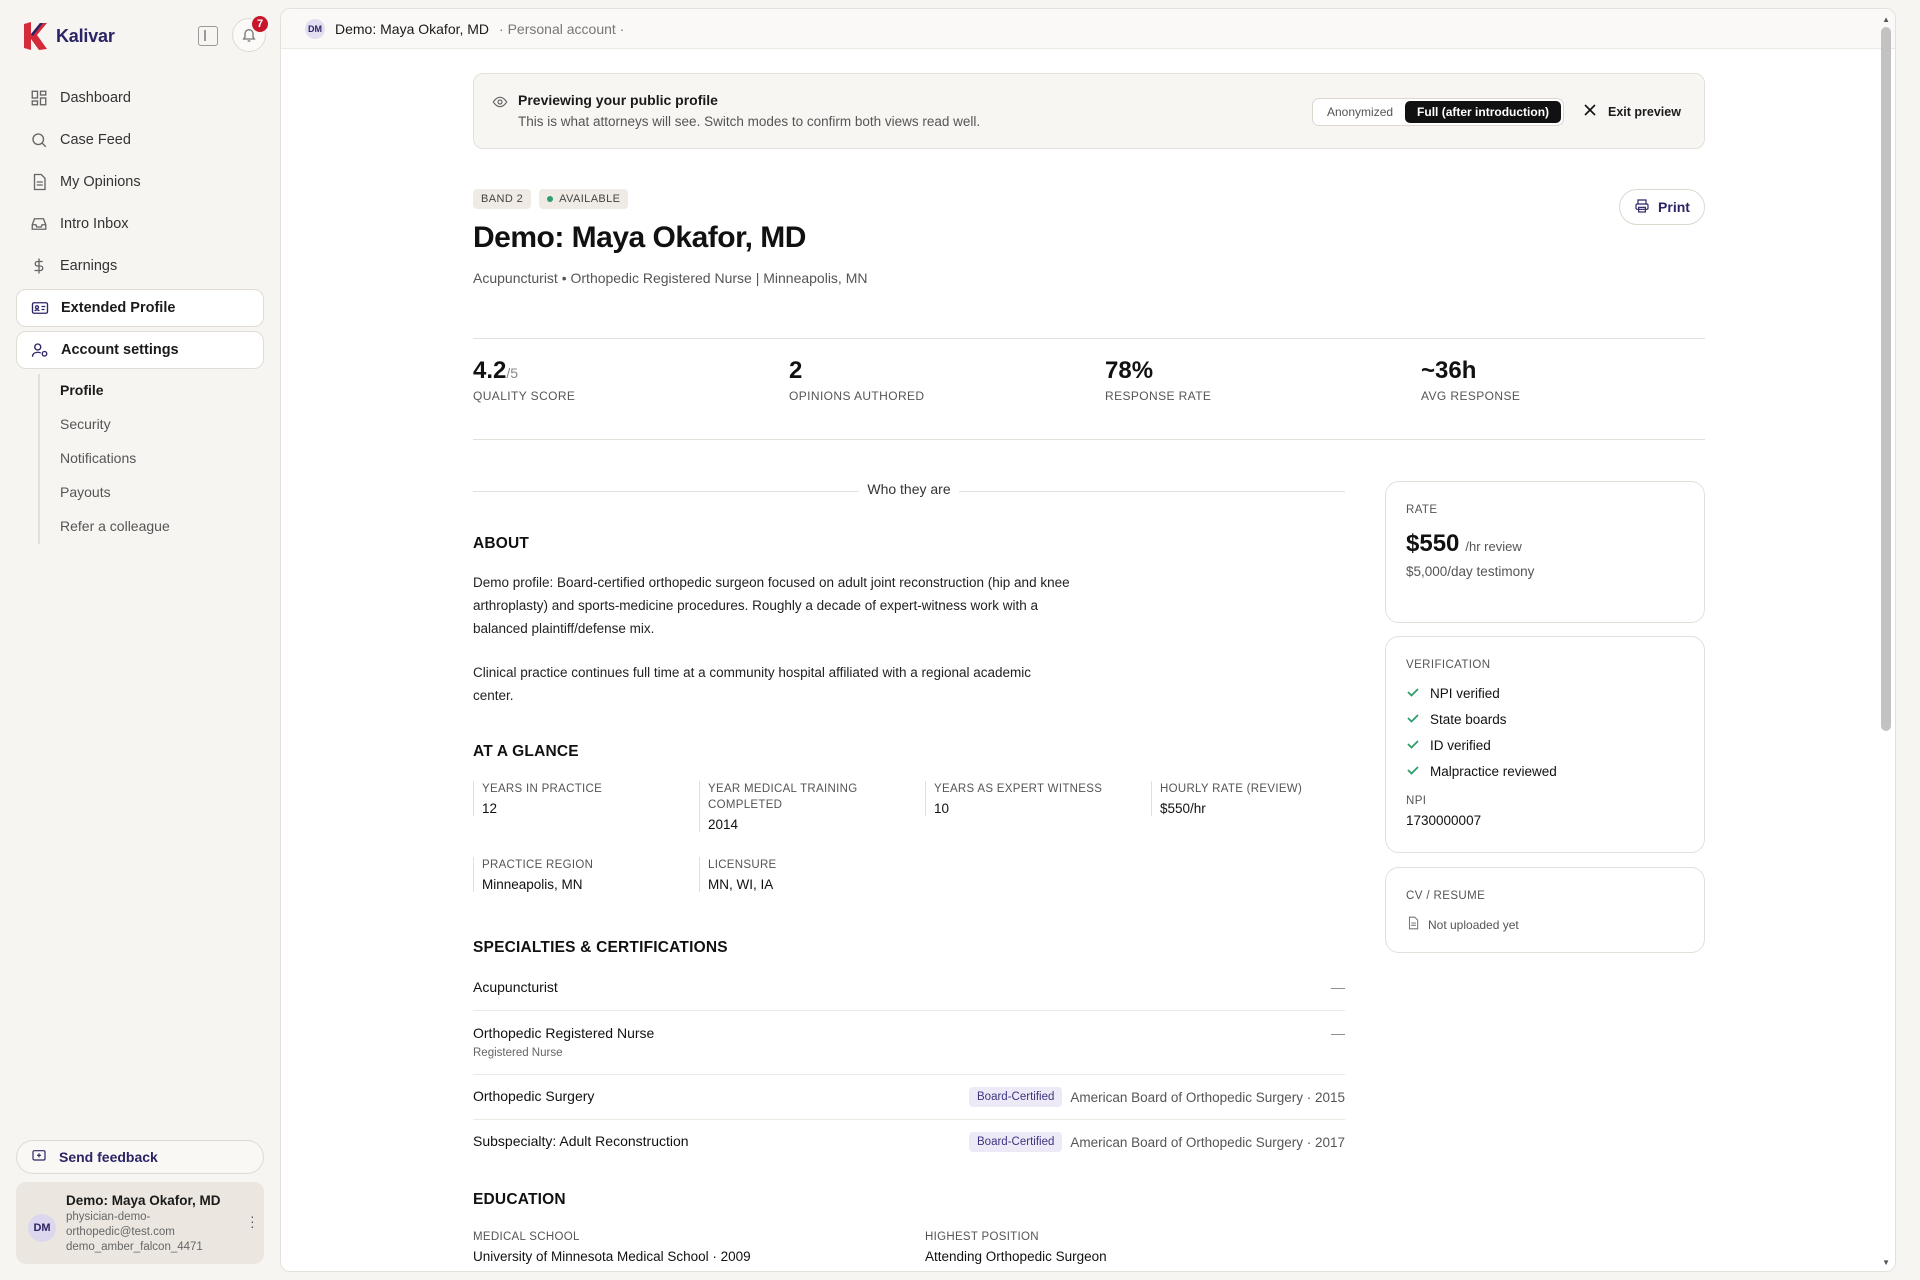 The width and height of the screenshot is (1920, 1280). I want to click on subnav-profile: Profile, so click(82, 390).